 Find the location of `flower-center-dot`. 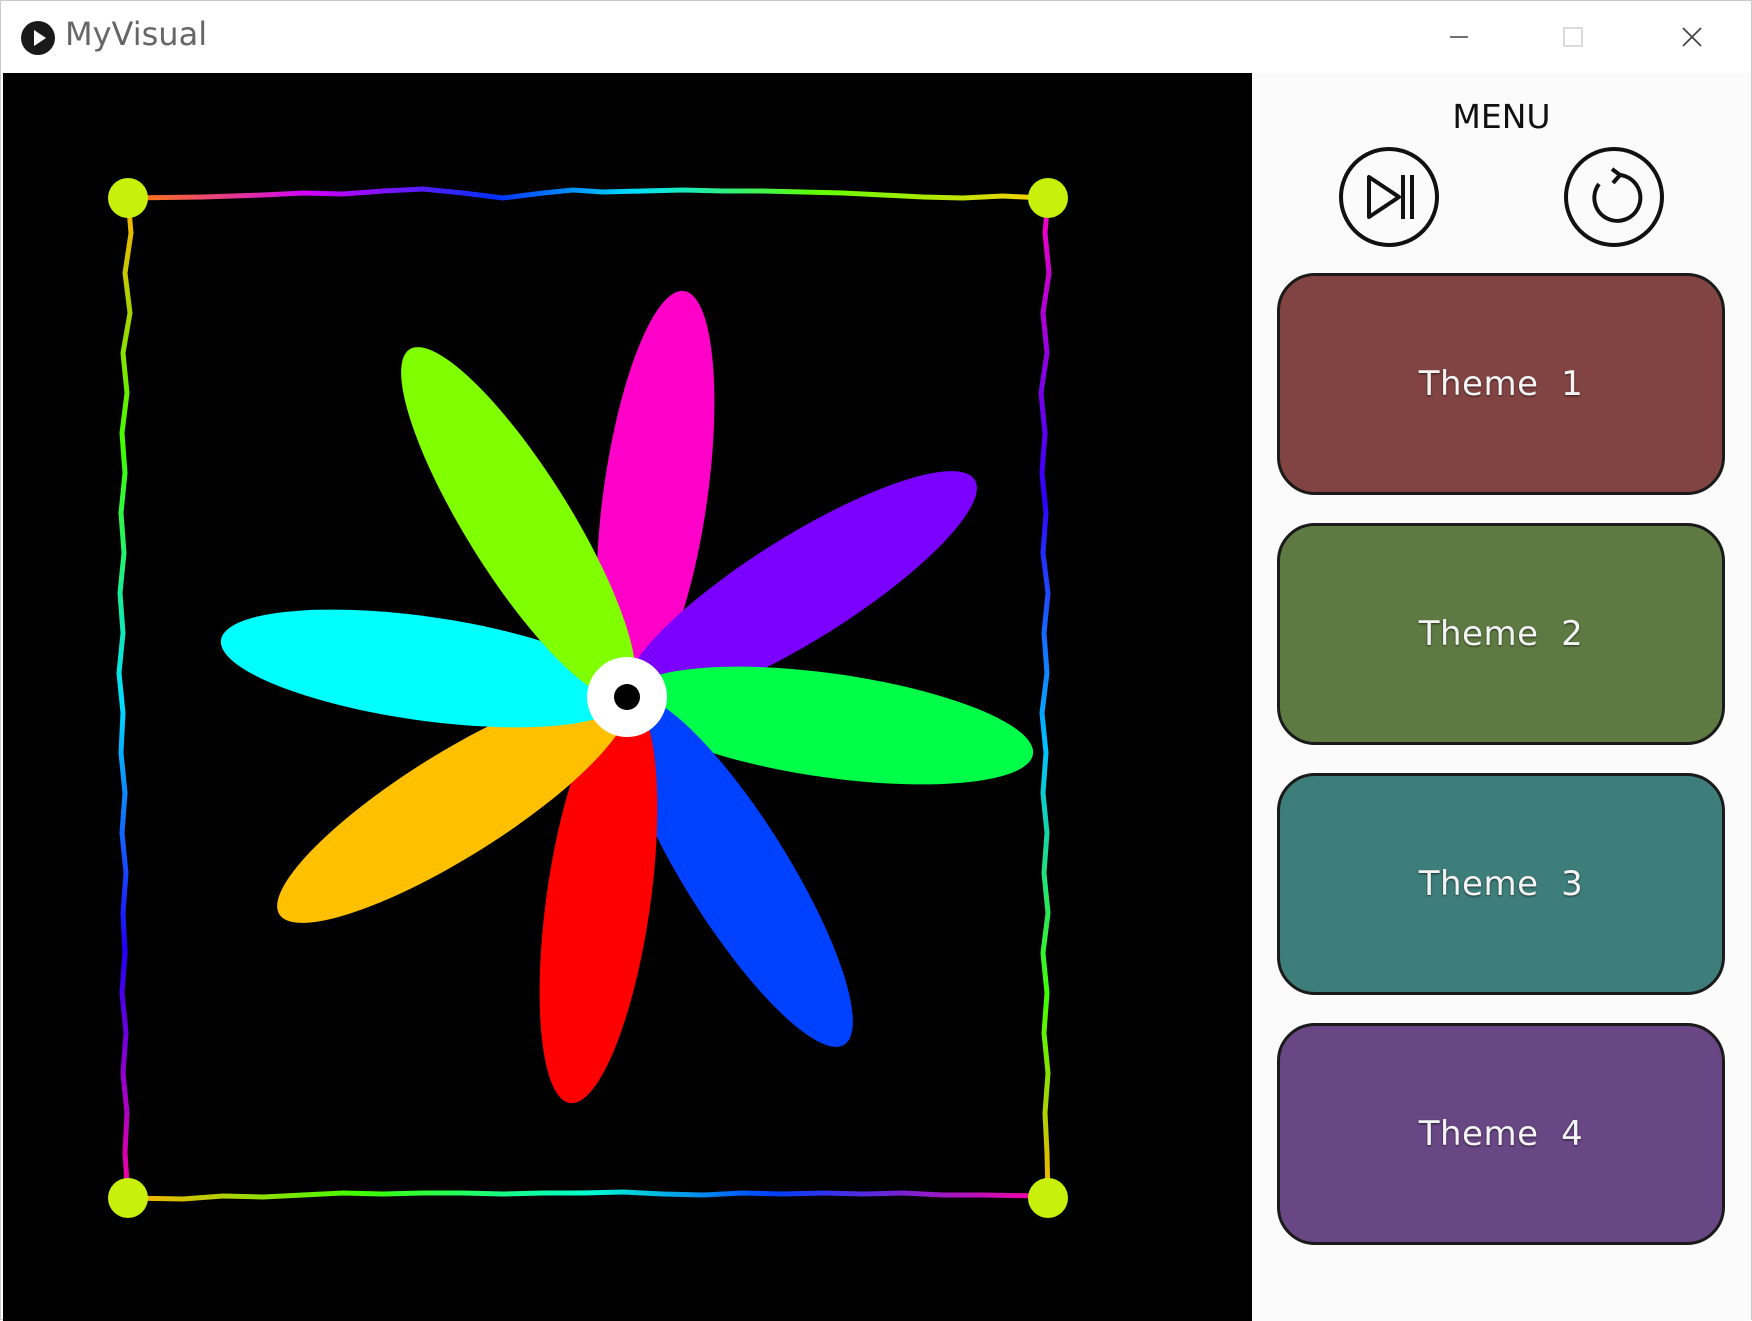

flower-center-dot is located at coordinates (627, 697).